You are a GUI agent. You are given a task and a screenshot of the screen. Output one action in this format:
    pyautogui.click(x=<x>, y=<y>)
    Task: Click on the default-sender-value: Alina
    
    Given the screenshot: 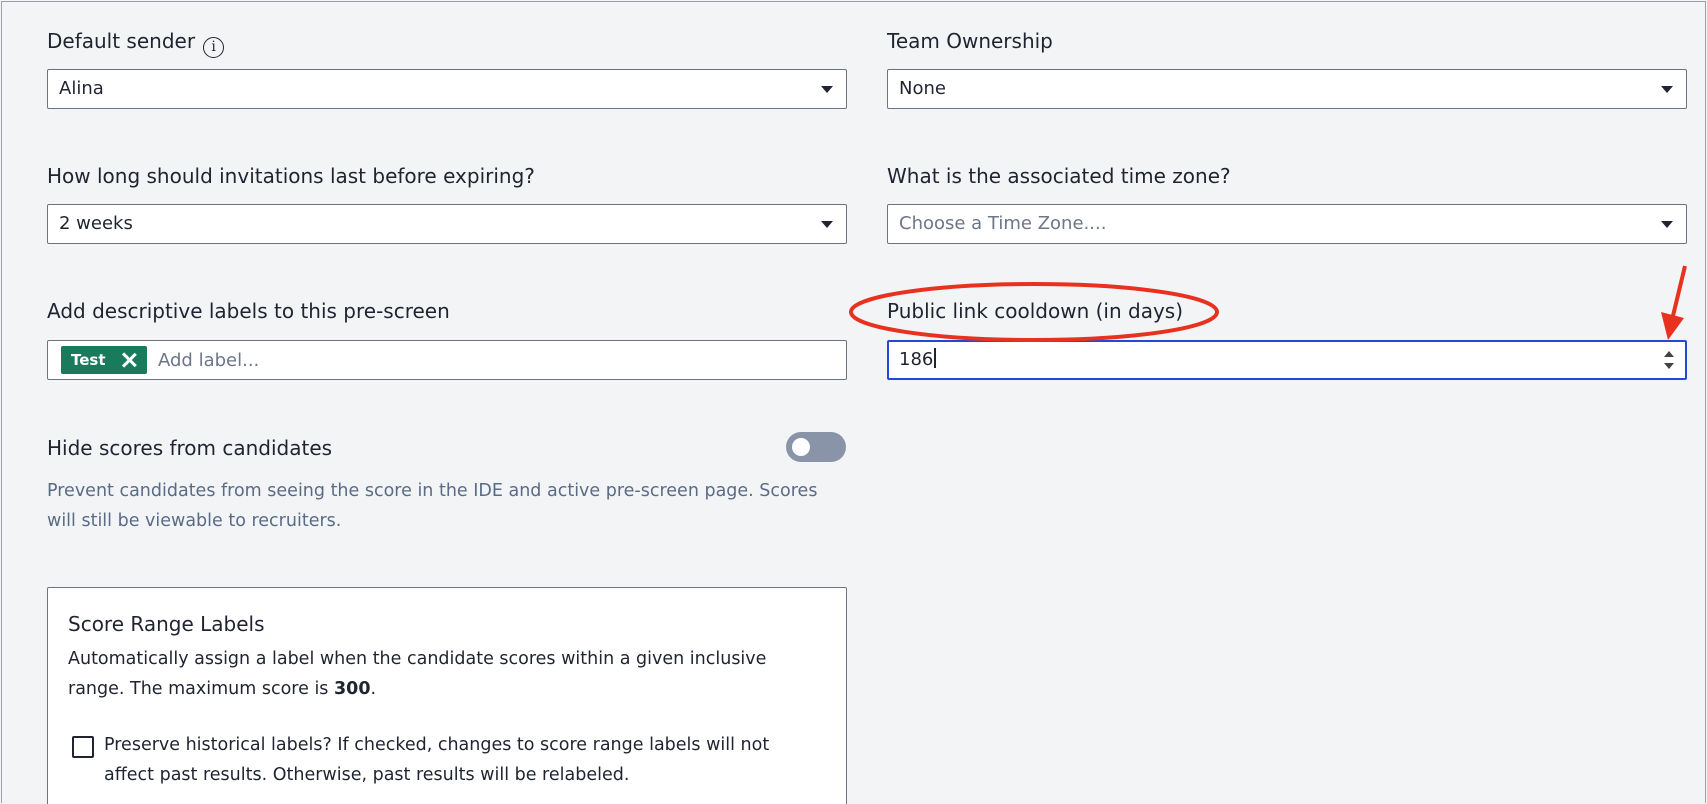 What is the action you would take?
    pyautogui.click(x=81, y=88)
    